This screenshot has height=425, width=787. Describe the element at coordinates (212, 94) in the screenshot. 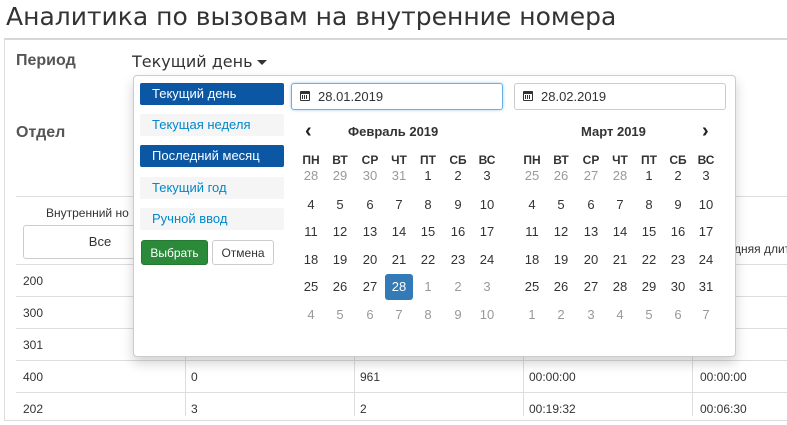

I see `range-option: Текущий день` at that location.